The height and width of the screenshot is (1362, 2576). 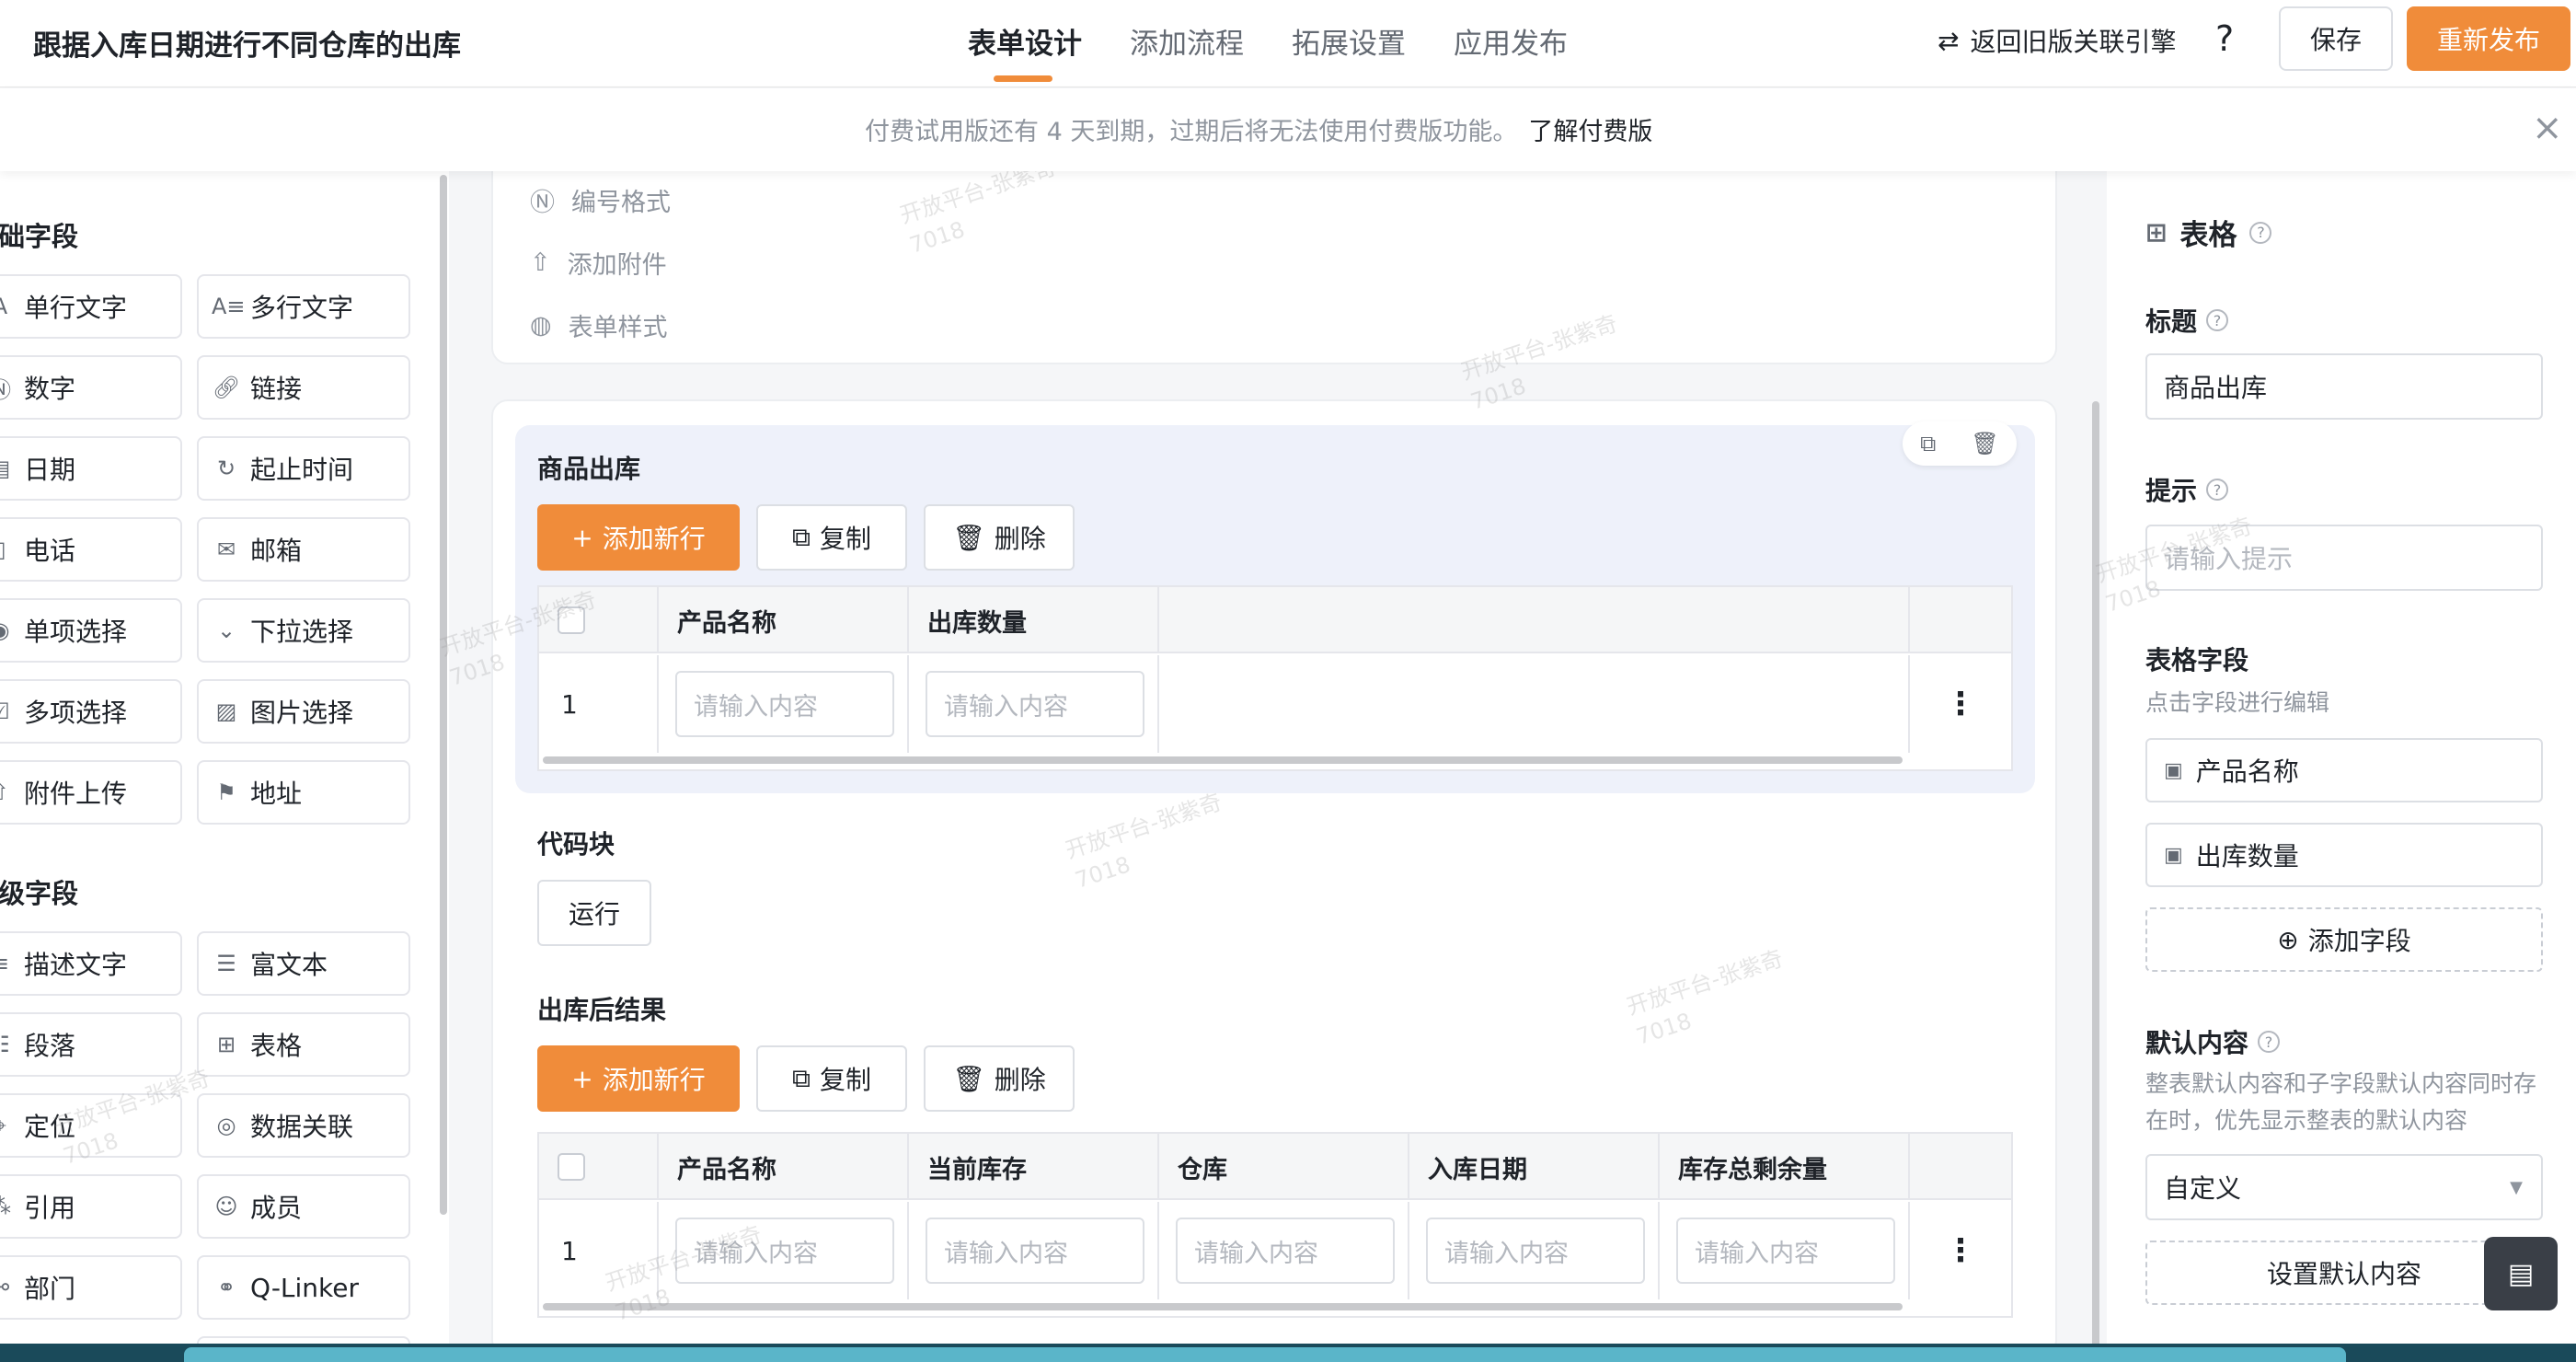 What do you see at coordinates (1349, 54) in the screenshot?
I see `tab-extension-settings: 拓展设置` at bounding box center [1349, 54].